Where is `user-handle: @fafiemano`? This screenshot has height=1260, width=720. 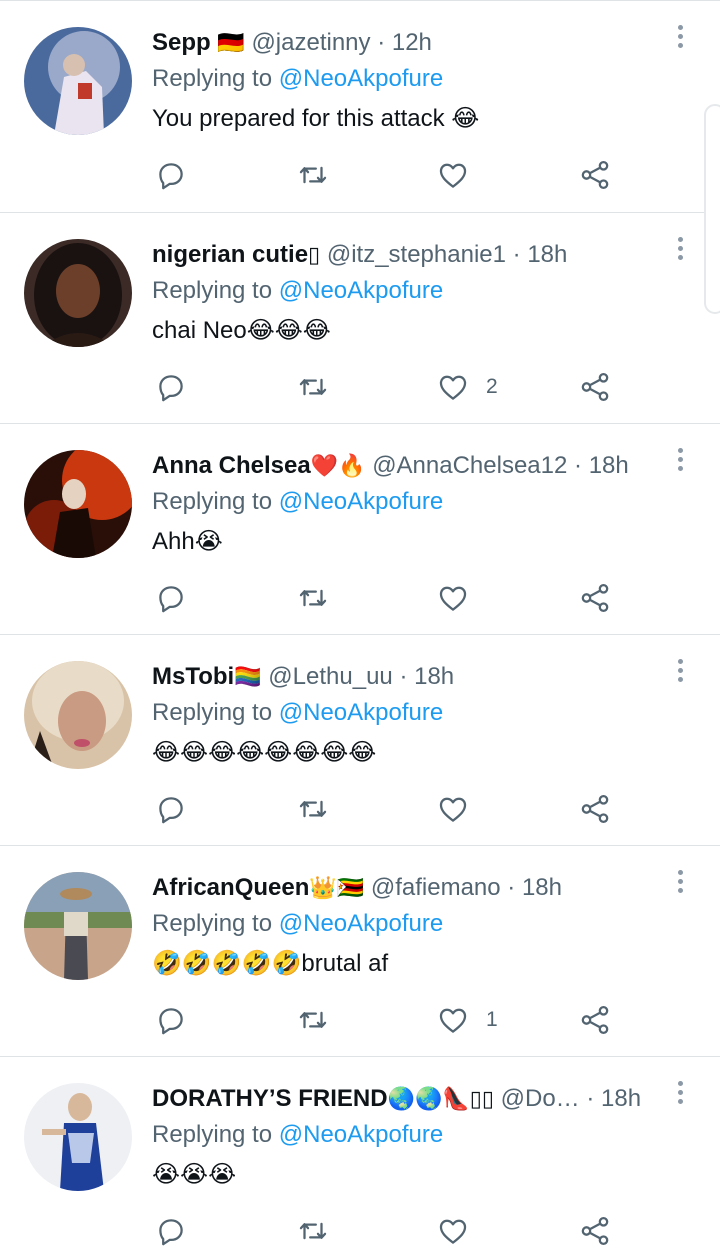
user-handle: @fafiemano is located at coordinates (436, 887).